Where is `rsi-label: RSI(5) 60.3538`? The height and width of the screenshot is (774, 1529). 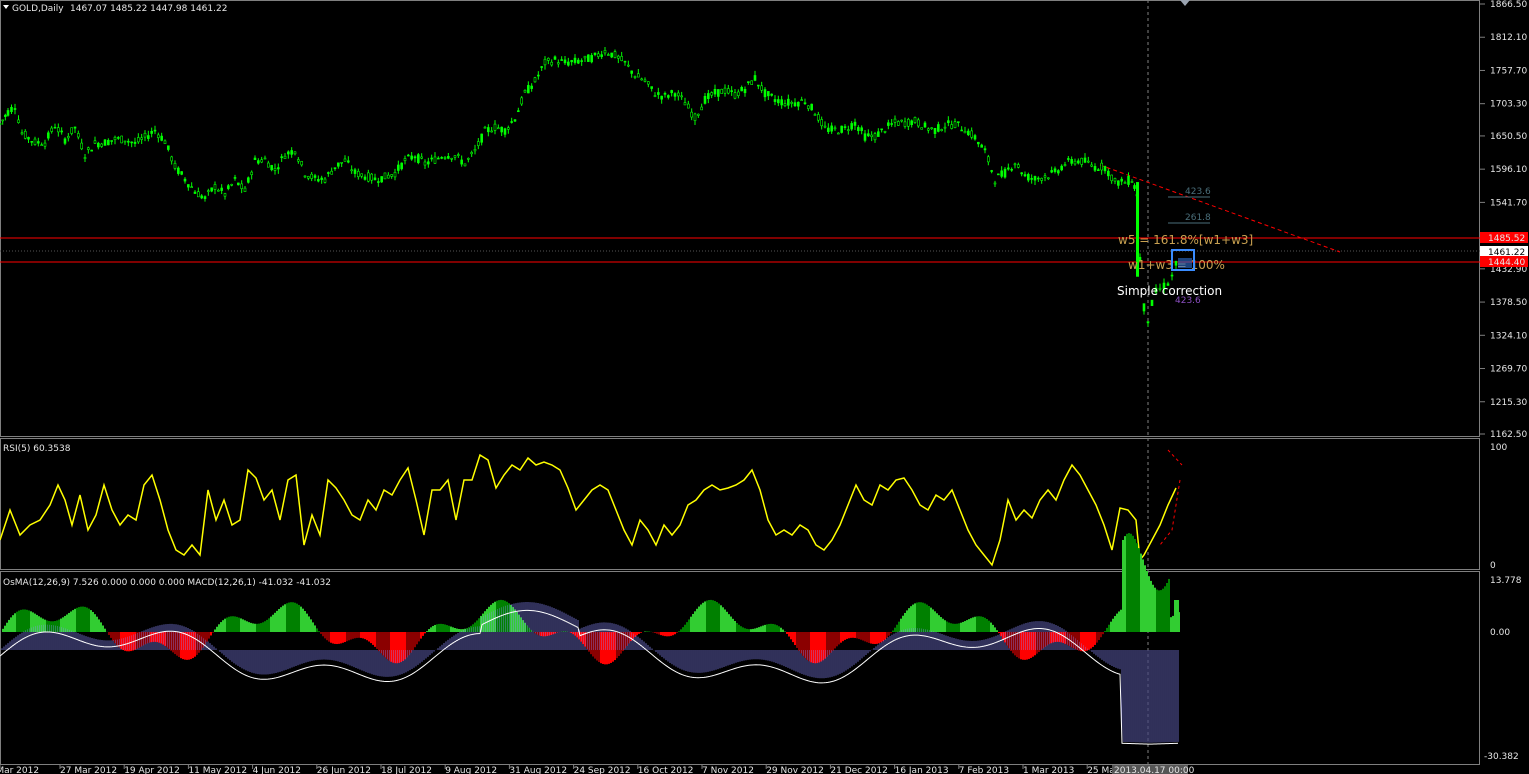
rsi-label: RSI(5) 60.3538 is located at coordinates (37, 449).